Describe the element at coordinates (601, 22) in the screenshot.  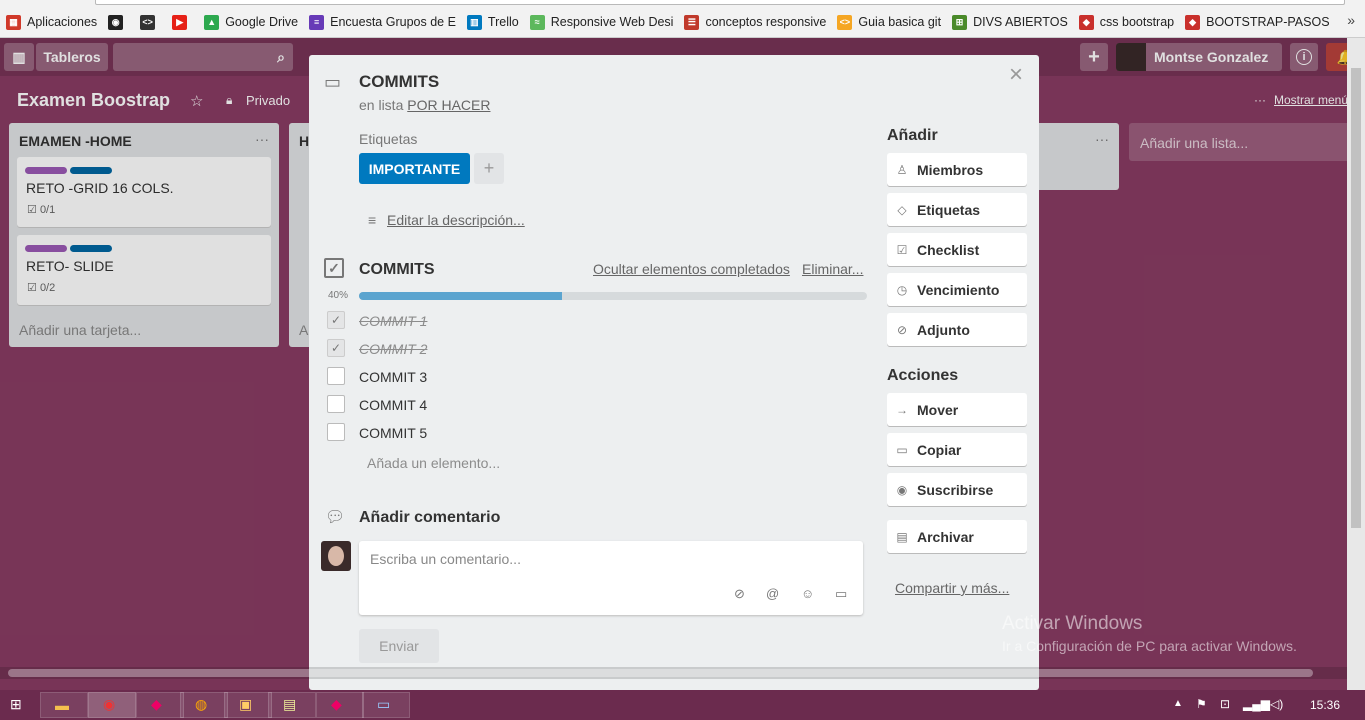
I see `bookmark-item: ≈ Responsive Web Desi` at that location.